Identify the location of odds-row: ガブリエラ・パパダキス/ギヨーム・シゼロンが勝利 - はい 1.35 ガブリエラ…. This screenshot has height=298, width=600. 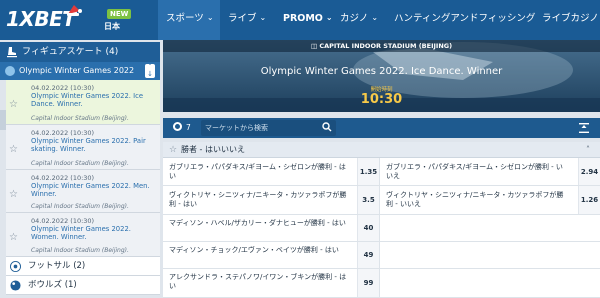
(381, 172).